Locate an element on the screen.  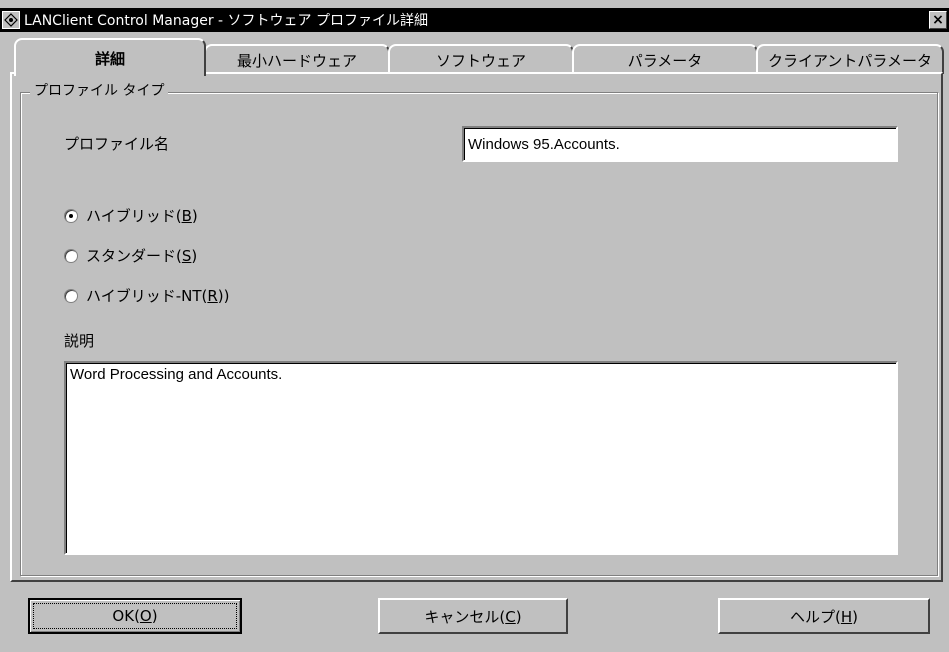
profile-name-field is located at coordinates (680, 144).